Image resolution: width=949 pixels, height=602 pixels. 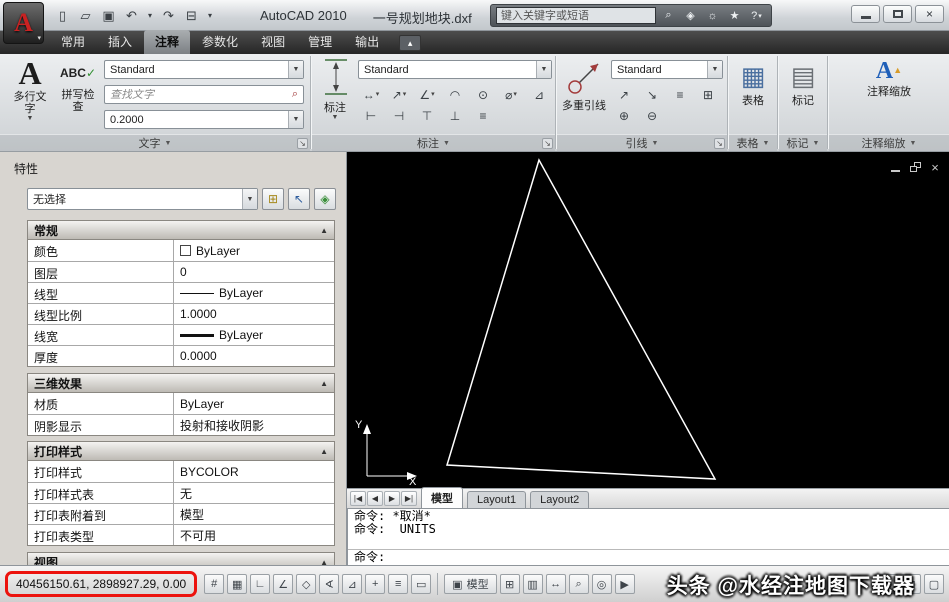 I want to click on dim-jogged-icon: ⊿, so click(x=539, y=94).